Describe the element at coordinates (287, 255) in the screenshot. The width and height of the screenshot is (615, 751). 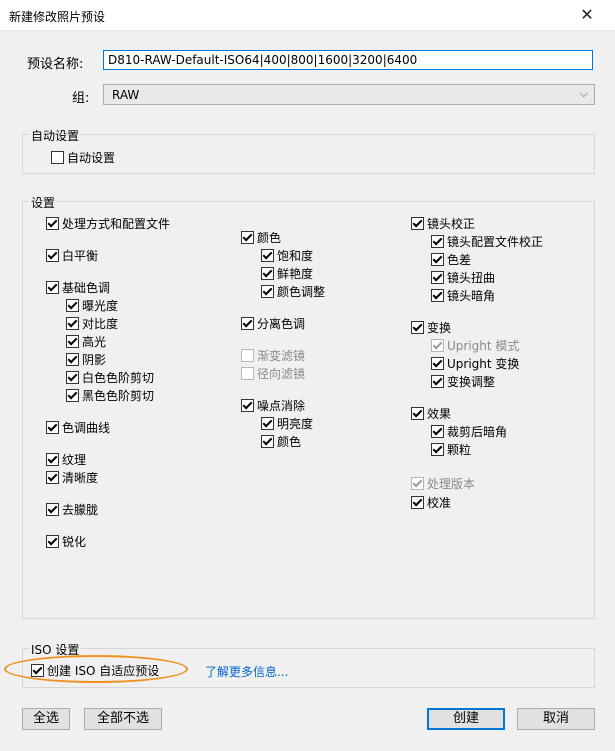
I see `checkbox-saturation: 饱和度` at that location.